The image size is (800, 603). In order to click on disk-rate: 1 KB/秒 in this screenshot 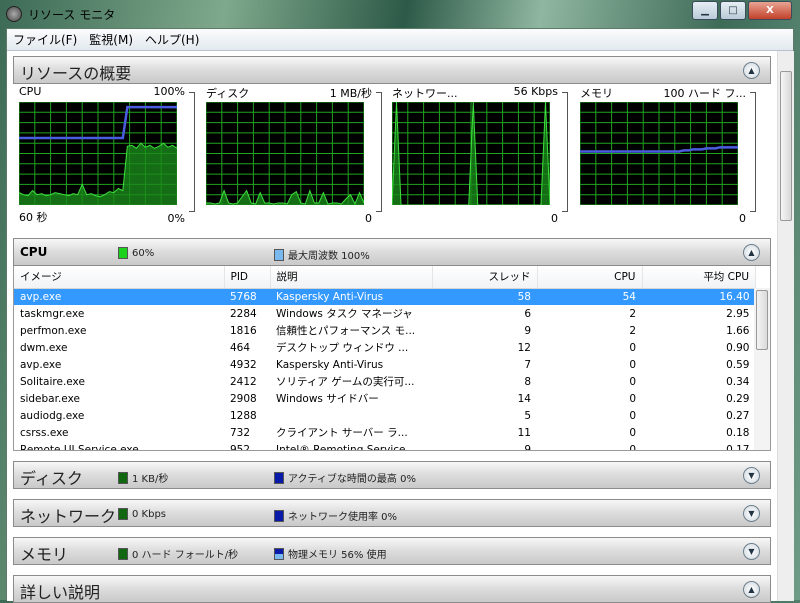, I will do `click(150, 479)`.